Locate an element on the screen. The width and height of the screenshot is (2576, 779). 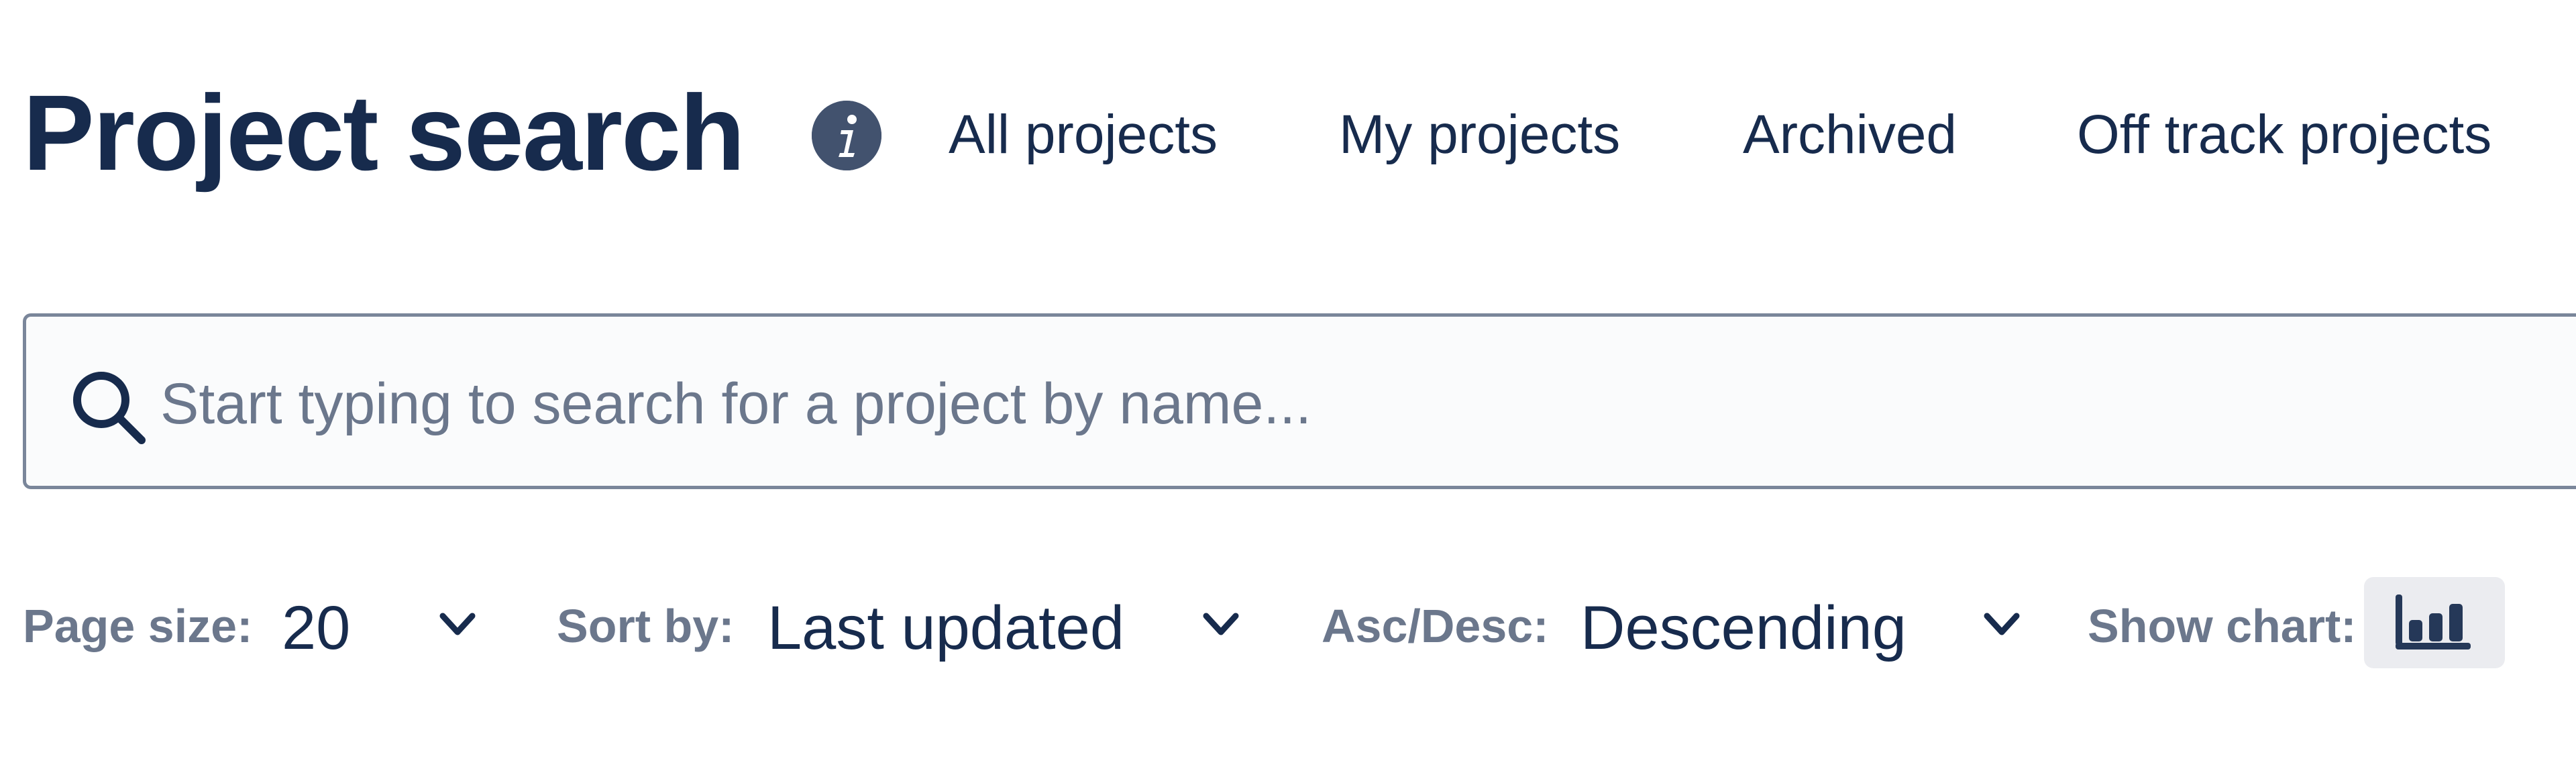
info-icon is located at coordinates (846, 135).